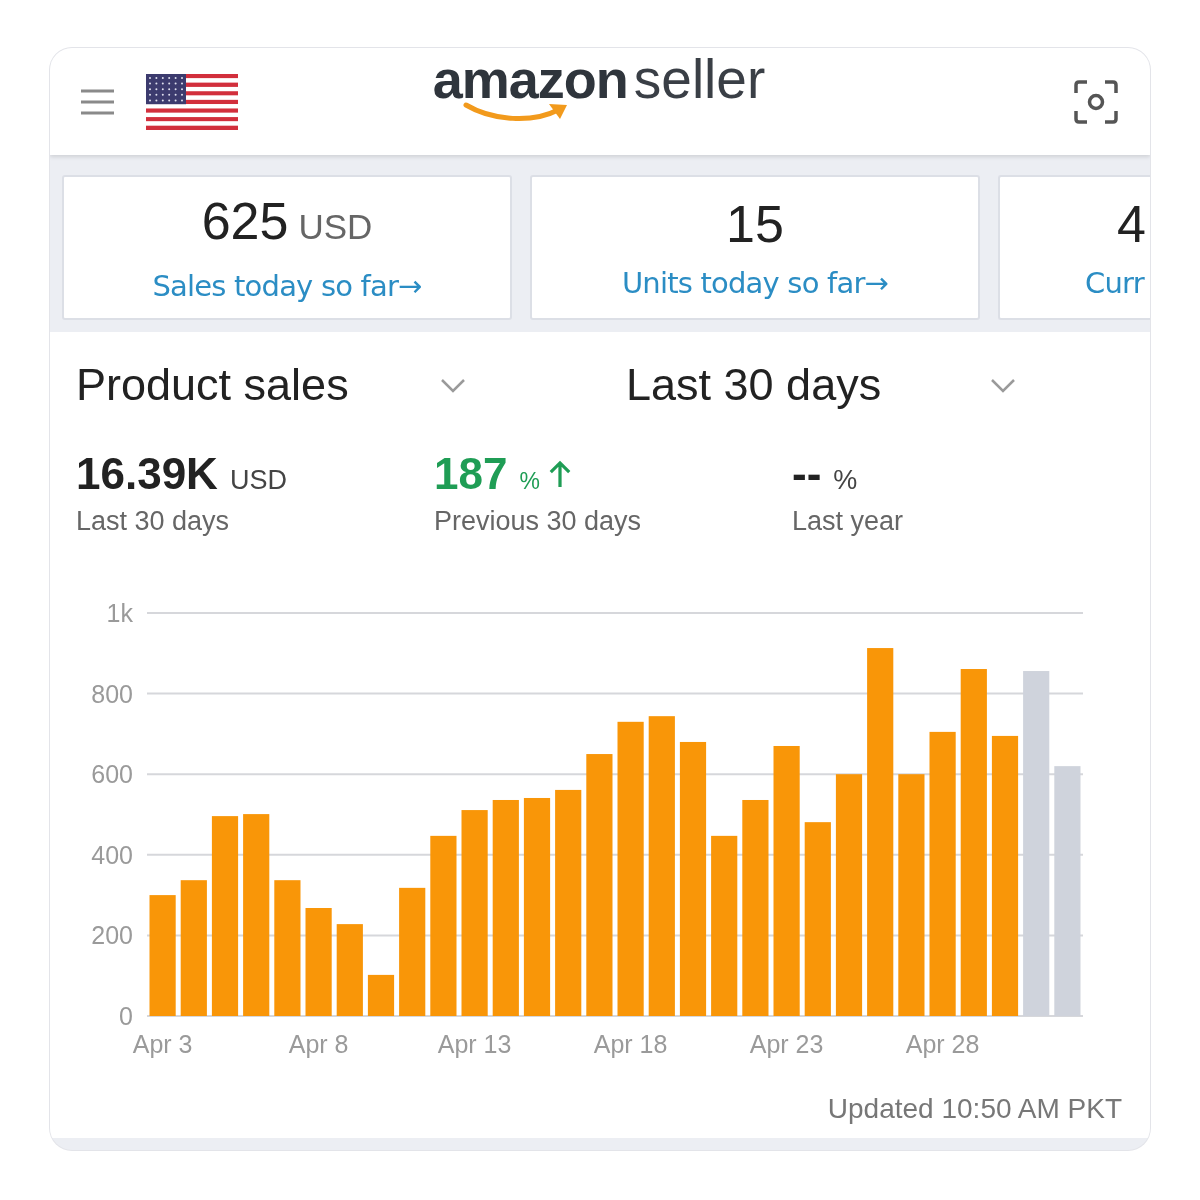  Describe the element at coordinates (1114, 282) in the screenshot. I see `card-link: Curr` at that location.